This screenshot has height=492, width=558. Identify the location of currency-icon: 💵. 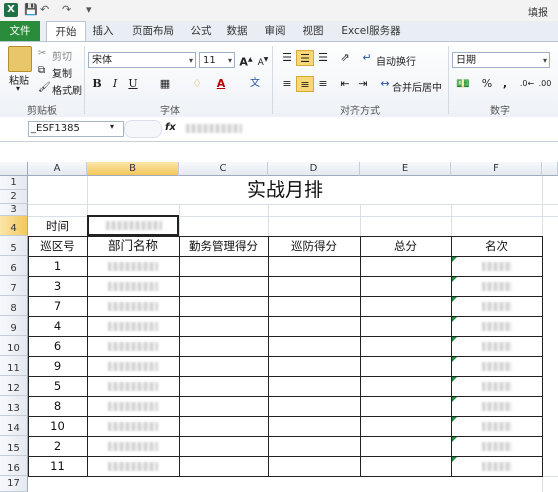
(463, 84).